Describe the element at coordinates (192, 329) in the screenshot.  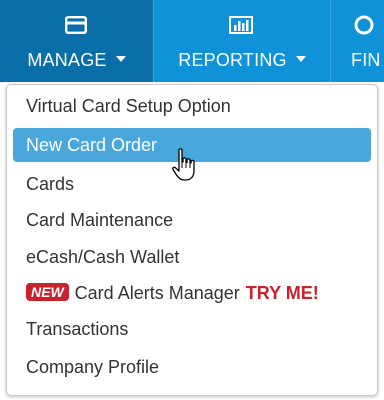
I see `menu-item-transactions: Transactions` at that location.